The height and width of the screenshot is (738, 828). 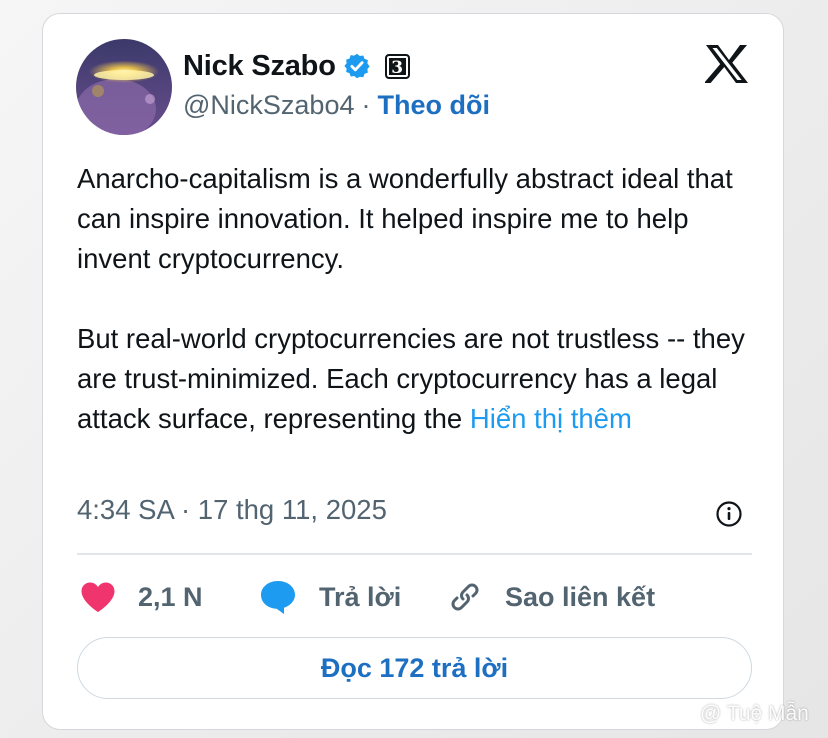 I want to click on avatar-image, so click(x=124, y=87).